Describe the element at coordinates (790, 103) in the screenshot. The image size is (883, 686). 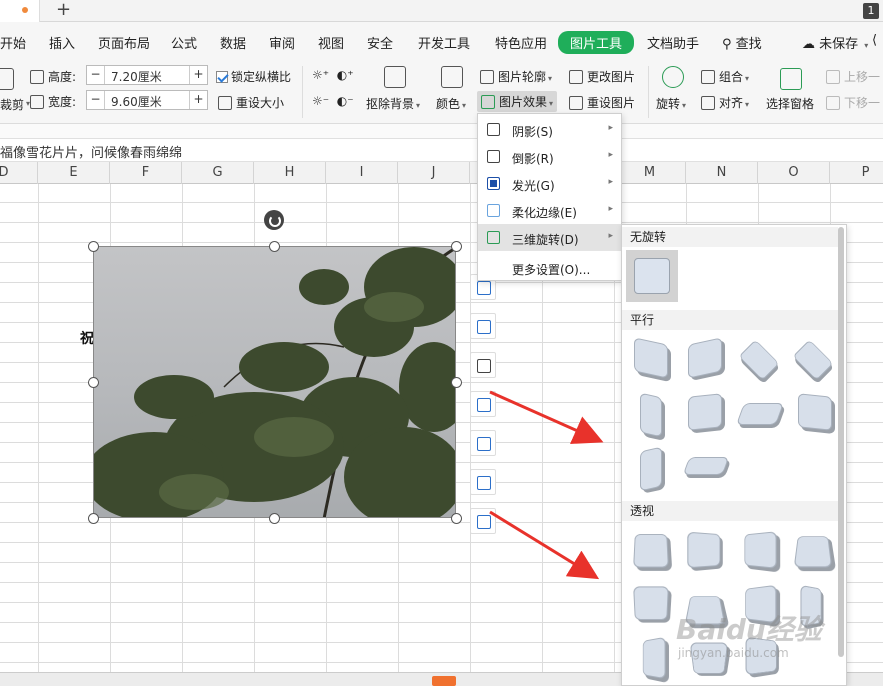
I see `selection-pane-button: 选择窗格` at that location.